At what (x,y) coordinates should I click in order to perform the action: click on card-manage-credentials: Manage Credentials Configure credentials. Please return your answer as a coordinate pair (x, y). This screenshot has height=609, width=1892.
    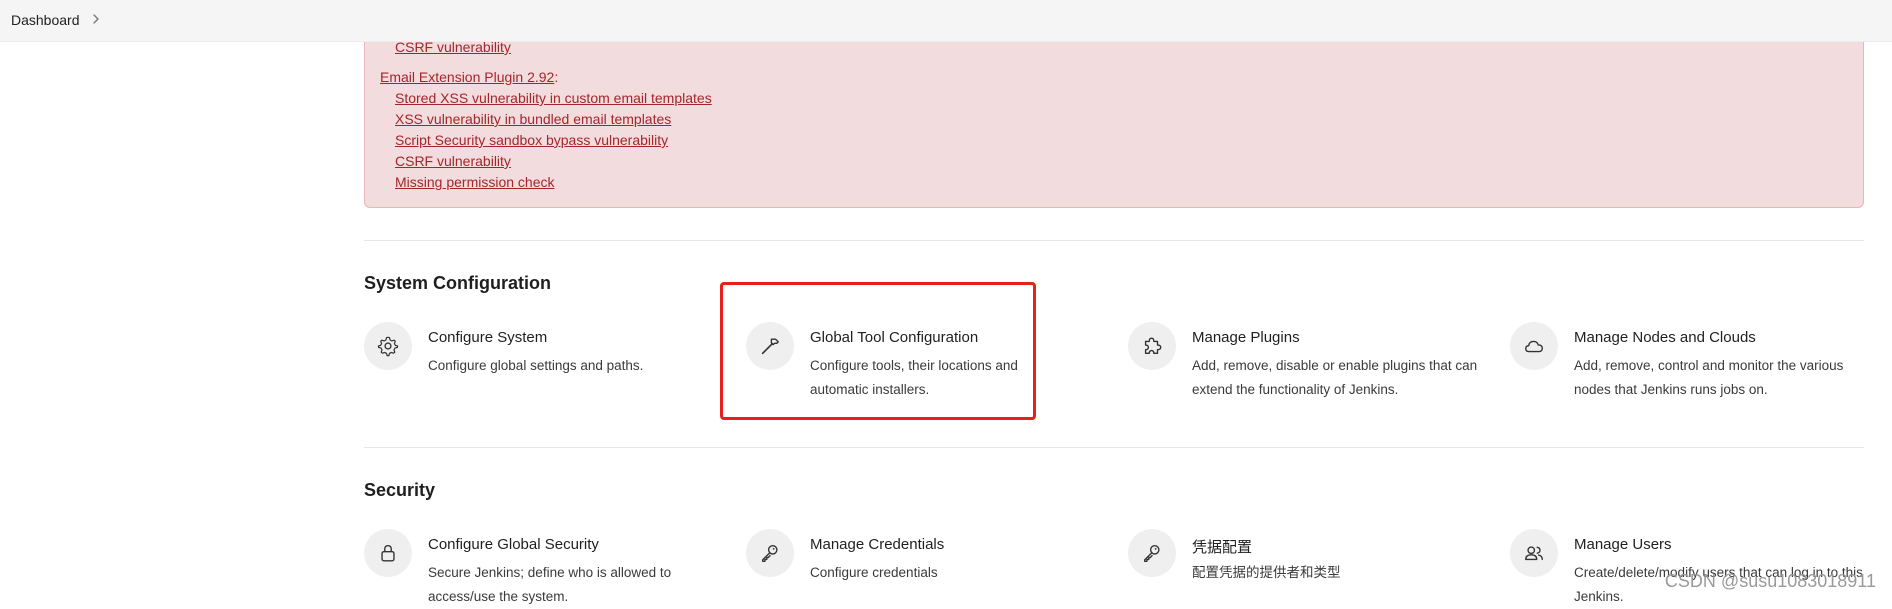
    Looking at the image, I should click on (931, 569).